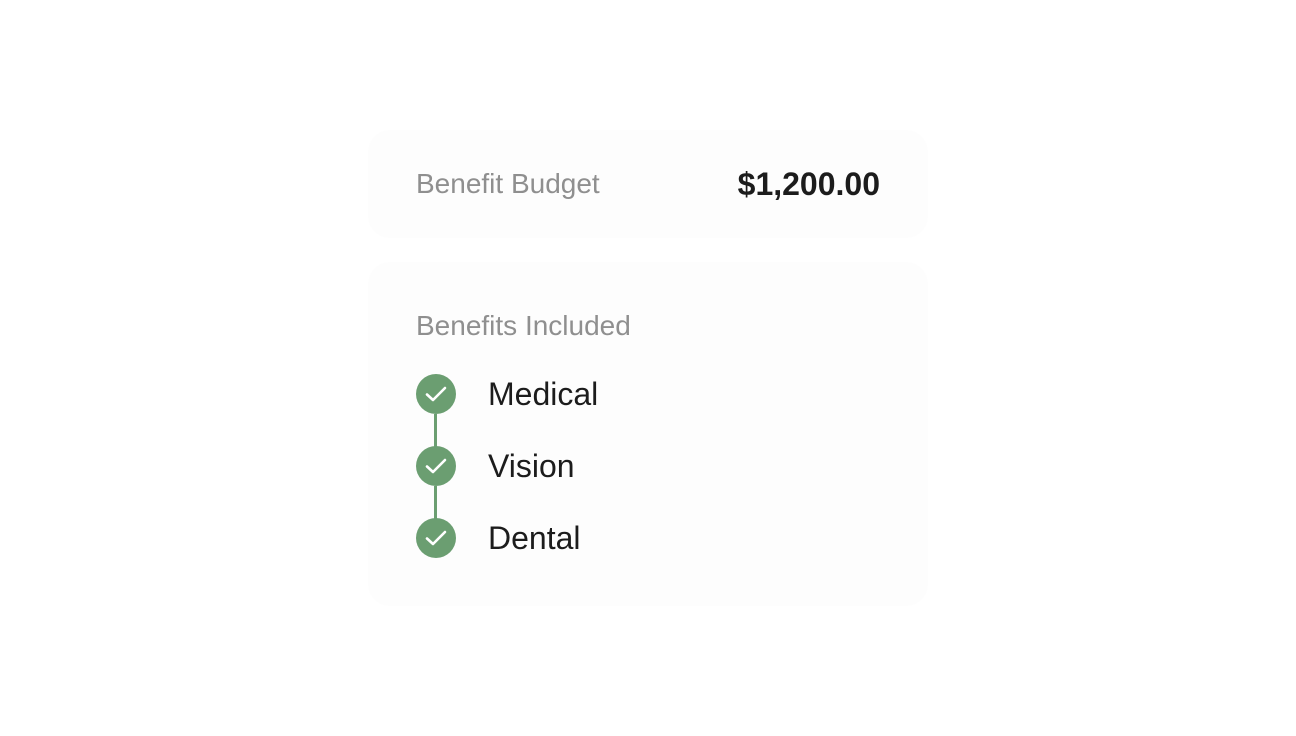  I want to click on budget-amount: $1,200.00, so click(808, 184).